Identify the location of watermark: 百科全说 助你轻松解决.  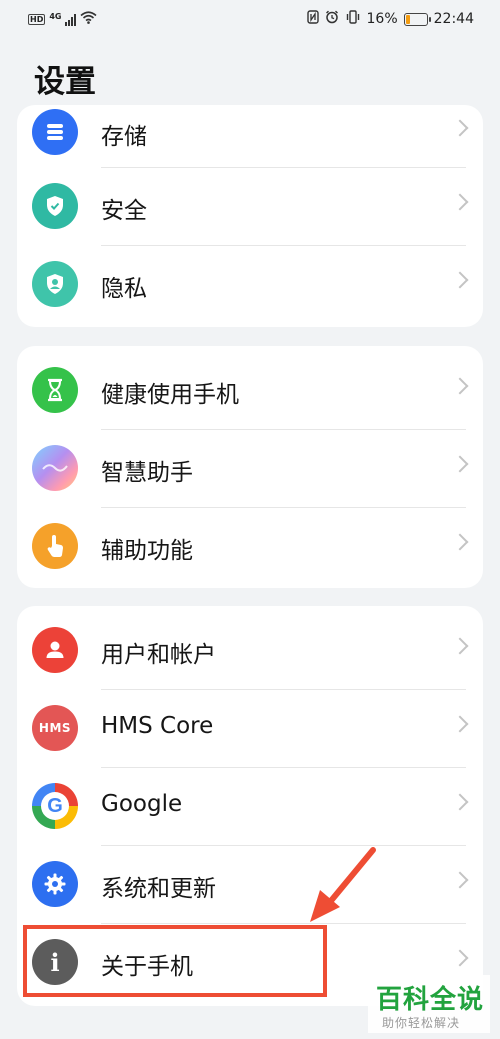
(429, 1004).